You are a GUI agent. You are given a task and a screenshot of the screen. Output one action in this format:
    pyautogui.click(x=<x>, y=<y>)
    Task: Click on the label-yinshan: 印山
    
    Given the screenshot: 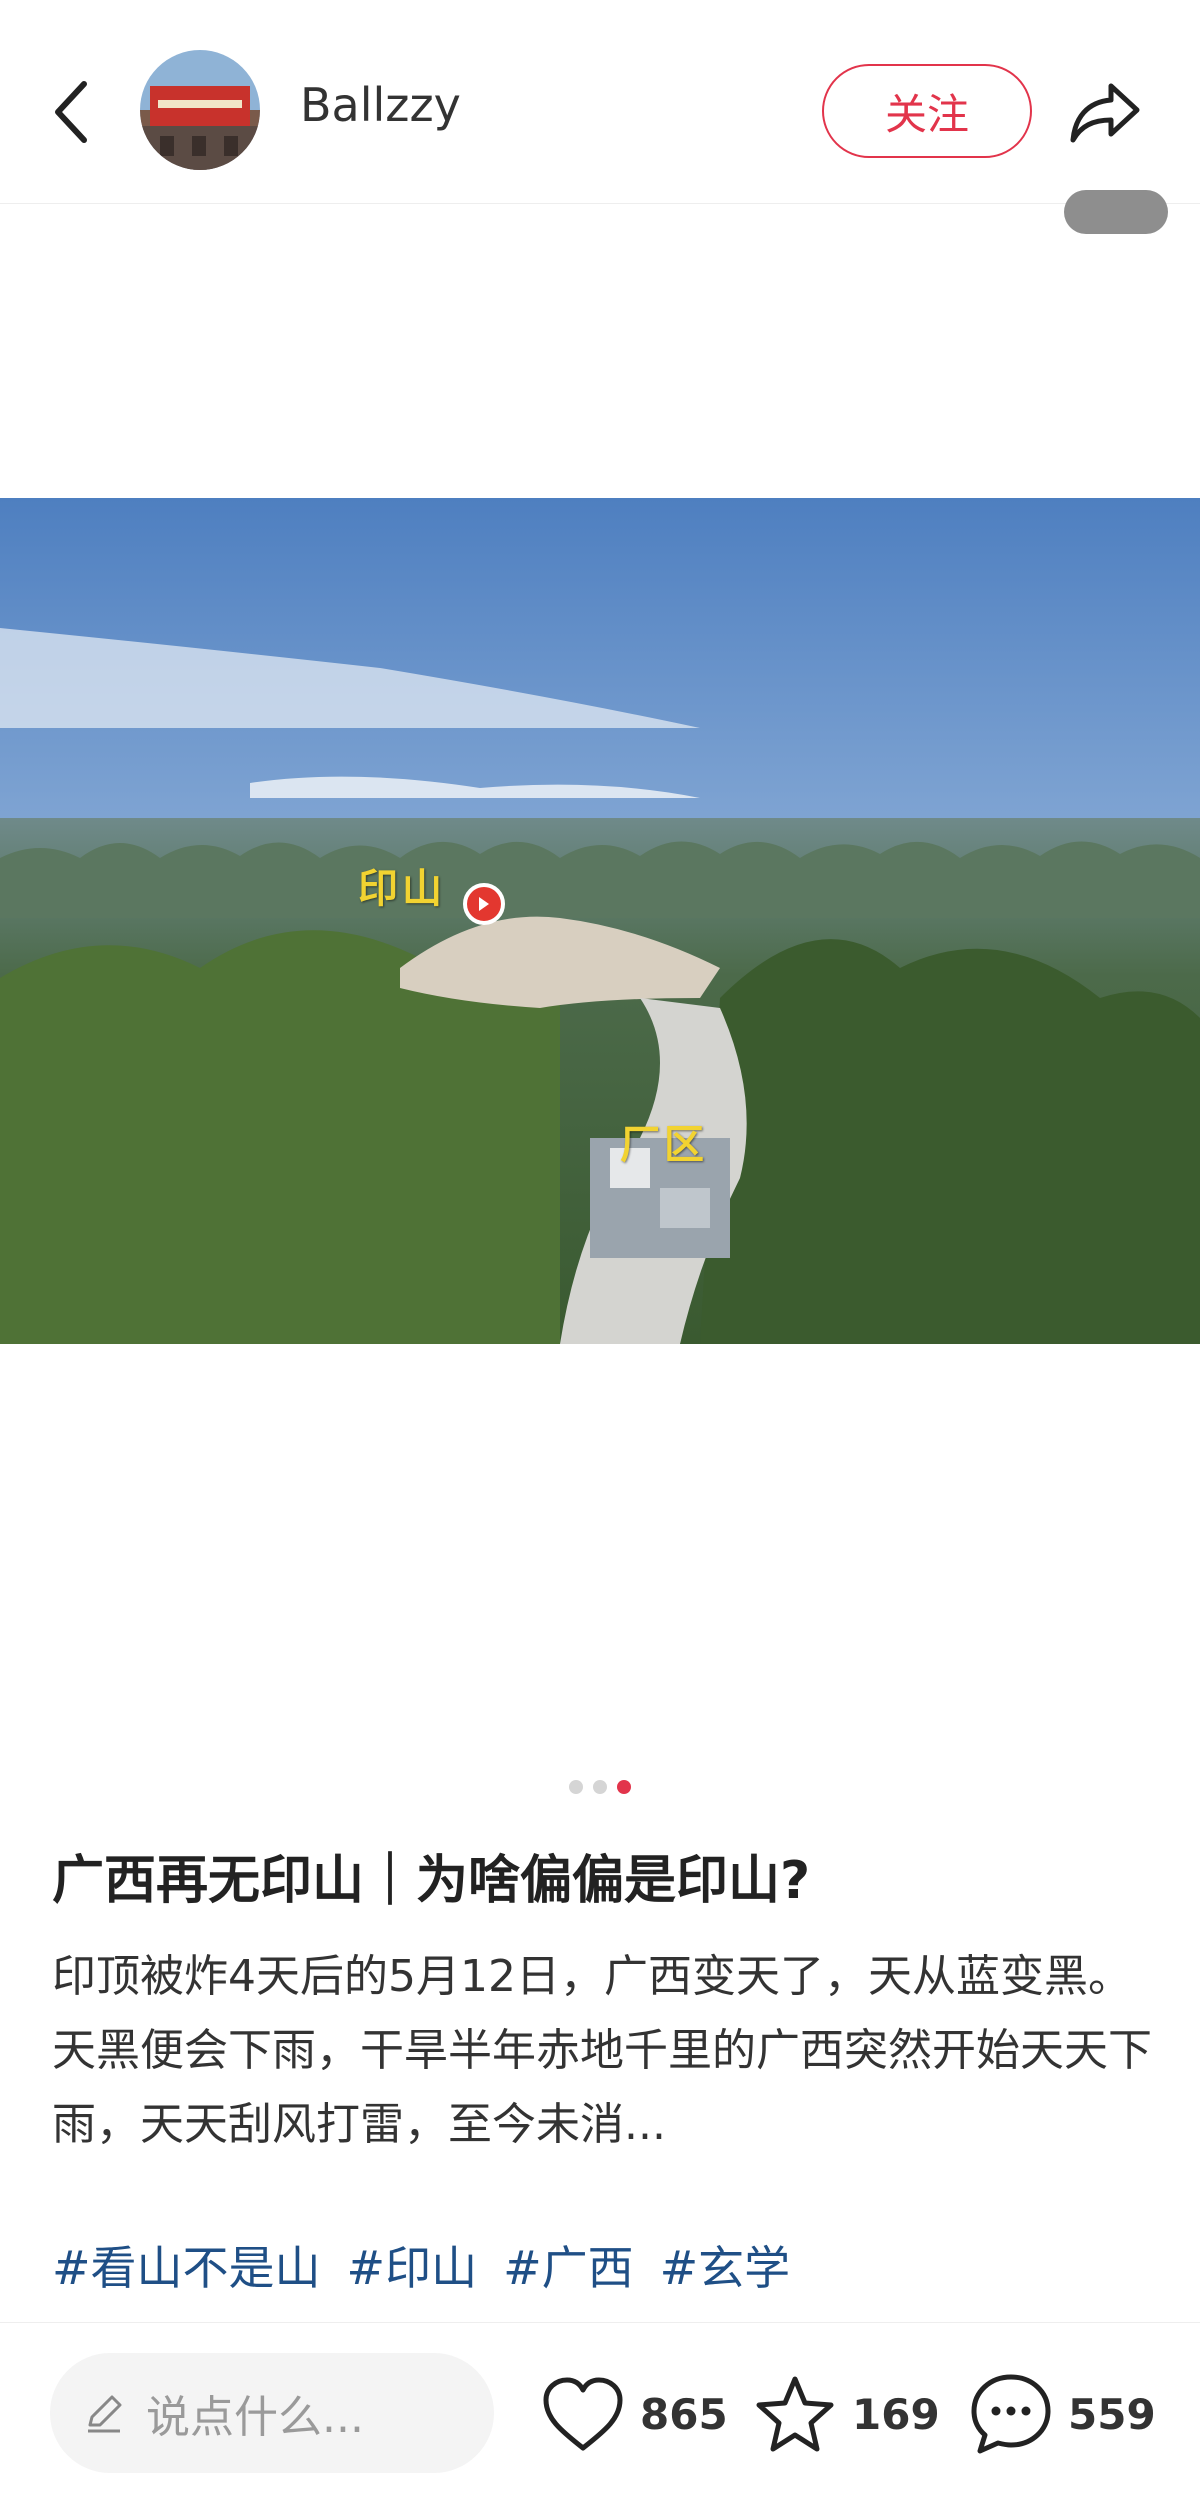 What is the action you would take?
    pyautogui.click(x=402, y=889)
    